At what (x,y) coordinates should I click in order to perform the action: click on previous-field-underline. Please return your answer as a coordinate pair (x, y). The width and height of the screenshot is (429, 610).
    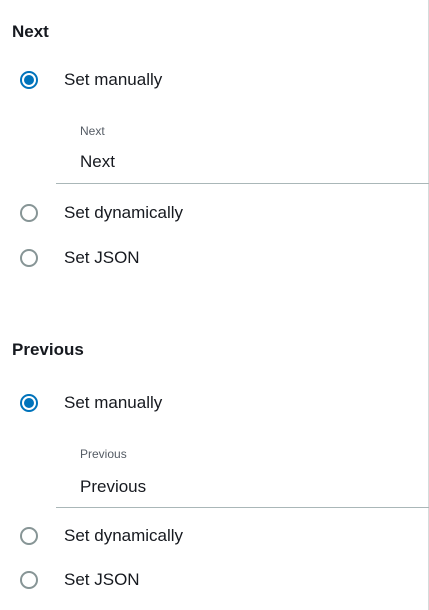
    Looking at the image, I should click on (242, 507).